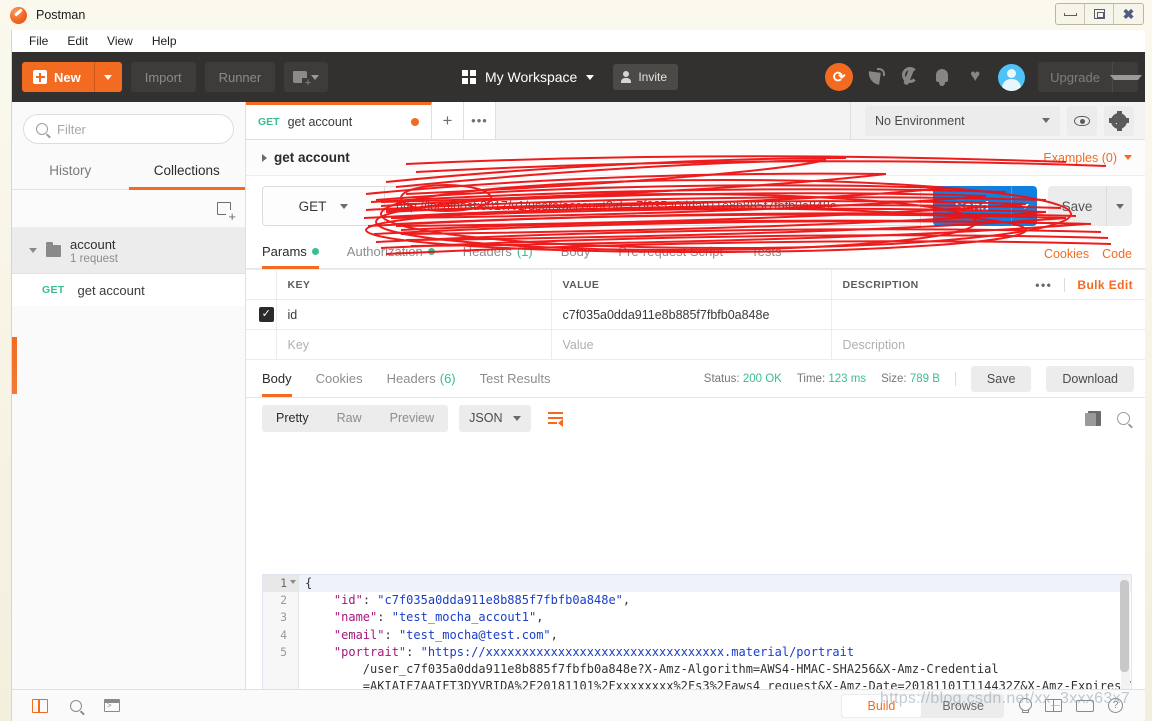 Image resolution: width=1152 pixels, height=721 pixels. What do you see at coordinates (498, 256) in the screenshot?
I see `tab-headers: Headers (1)` at bounding box center [498, 256].